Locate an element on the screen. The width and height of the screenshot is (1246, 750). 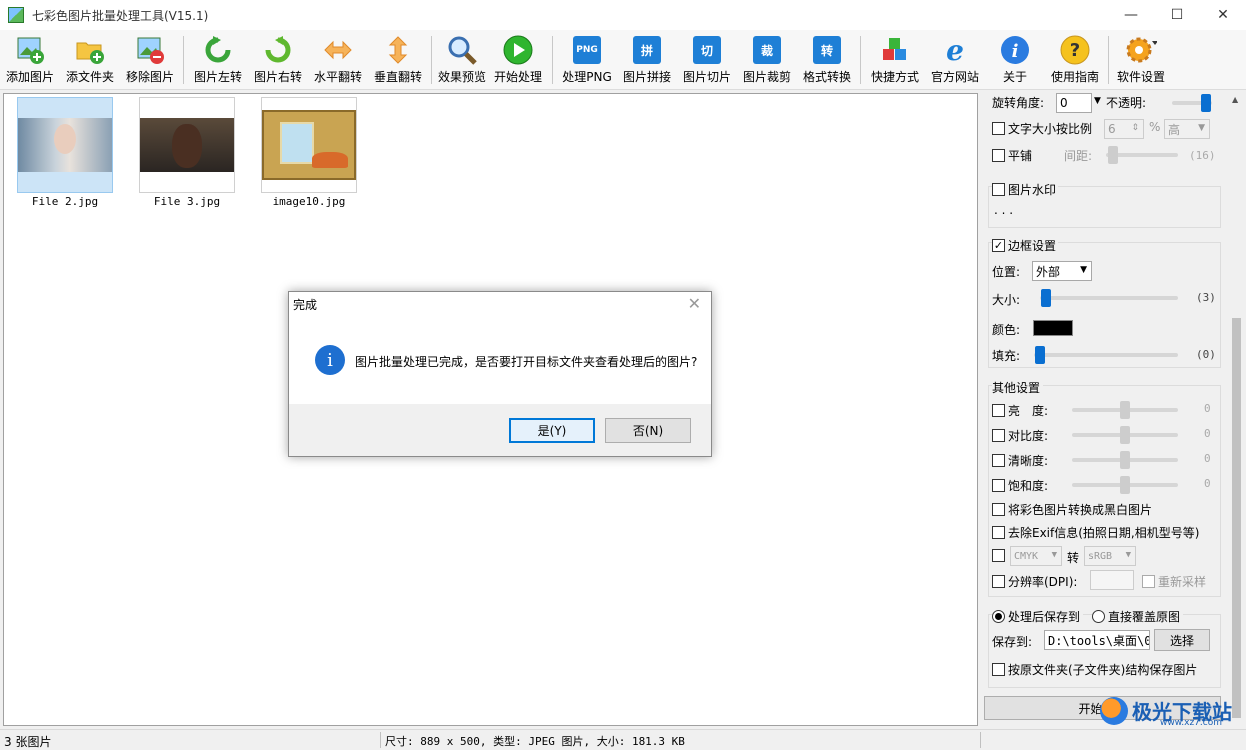
minimize-button: — is located at coordinates (1131, 15).